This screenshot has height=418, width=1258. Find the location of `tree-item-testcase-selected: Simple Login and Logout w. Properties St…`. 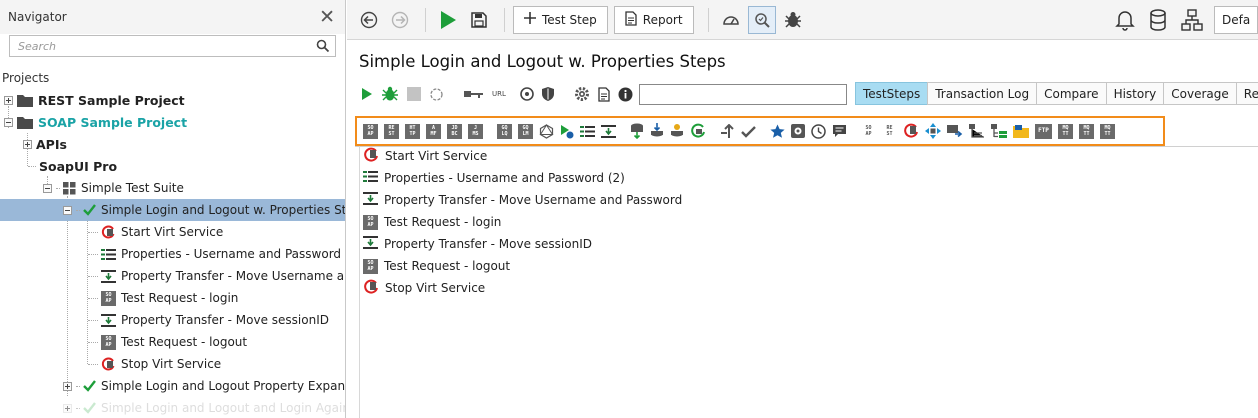

tree-item-testcase-selected: Simple Login and Logout w. Properties St… is located at coordinates (172, 210).